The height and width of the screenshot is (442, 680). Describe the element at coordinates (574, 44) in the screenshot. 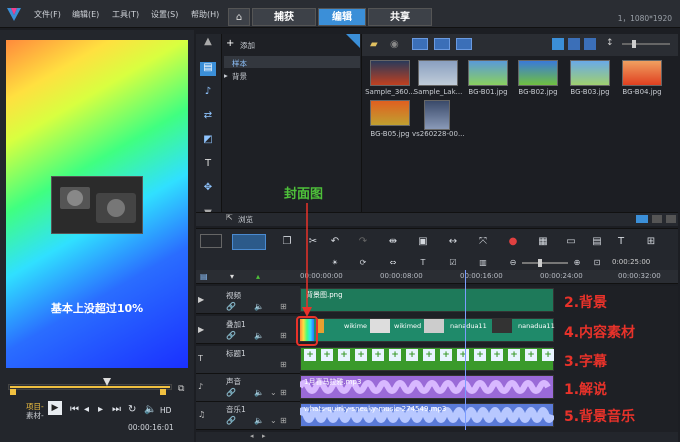

I see `grid-view-icon` at that location.